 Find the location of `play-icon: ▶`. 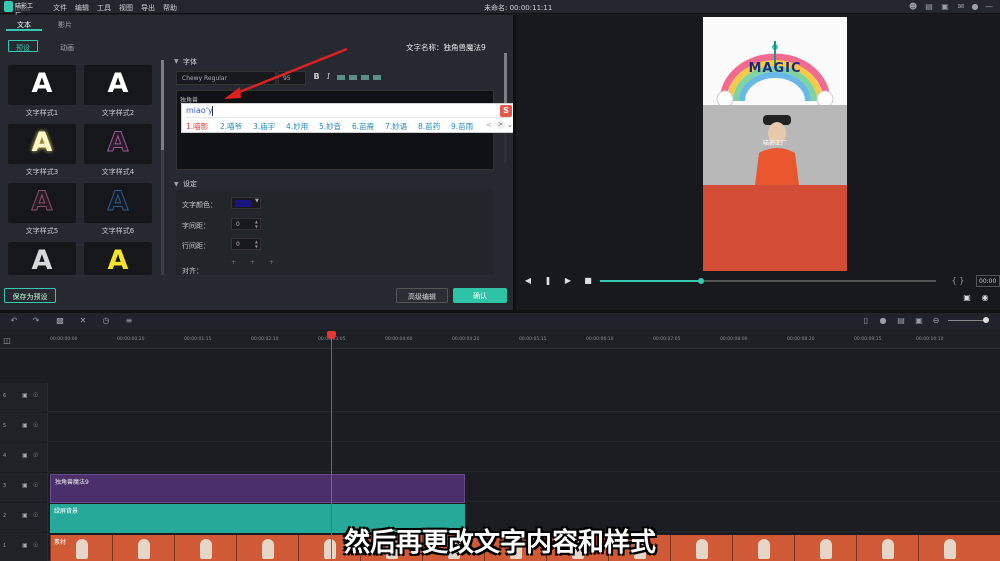

play-icon: ▶ is located at coordinates (568, 281).